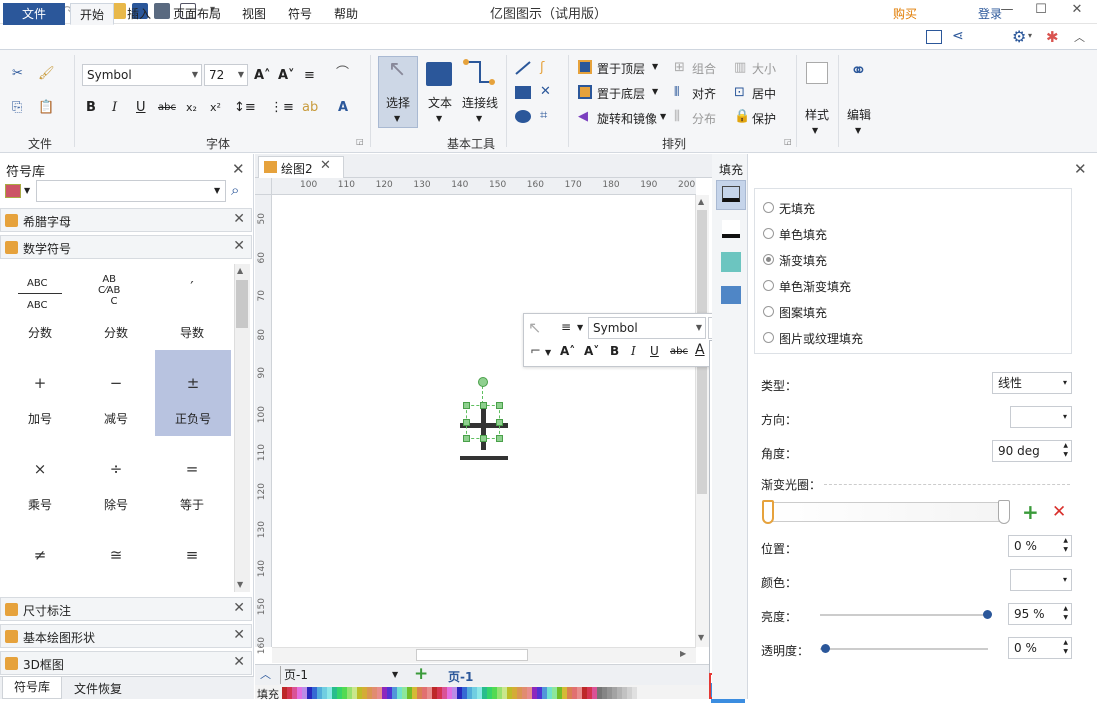  Describe the element at coordinates (987, 614) in the screenshot. I see `brightness-slider-thumb` at that location.